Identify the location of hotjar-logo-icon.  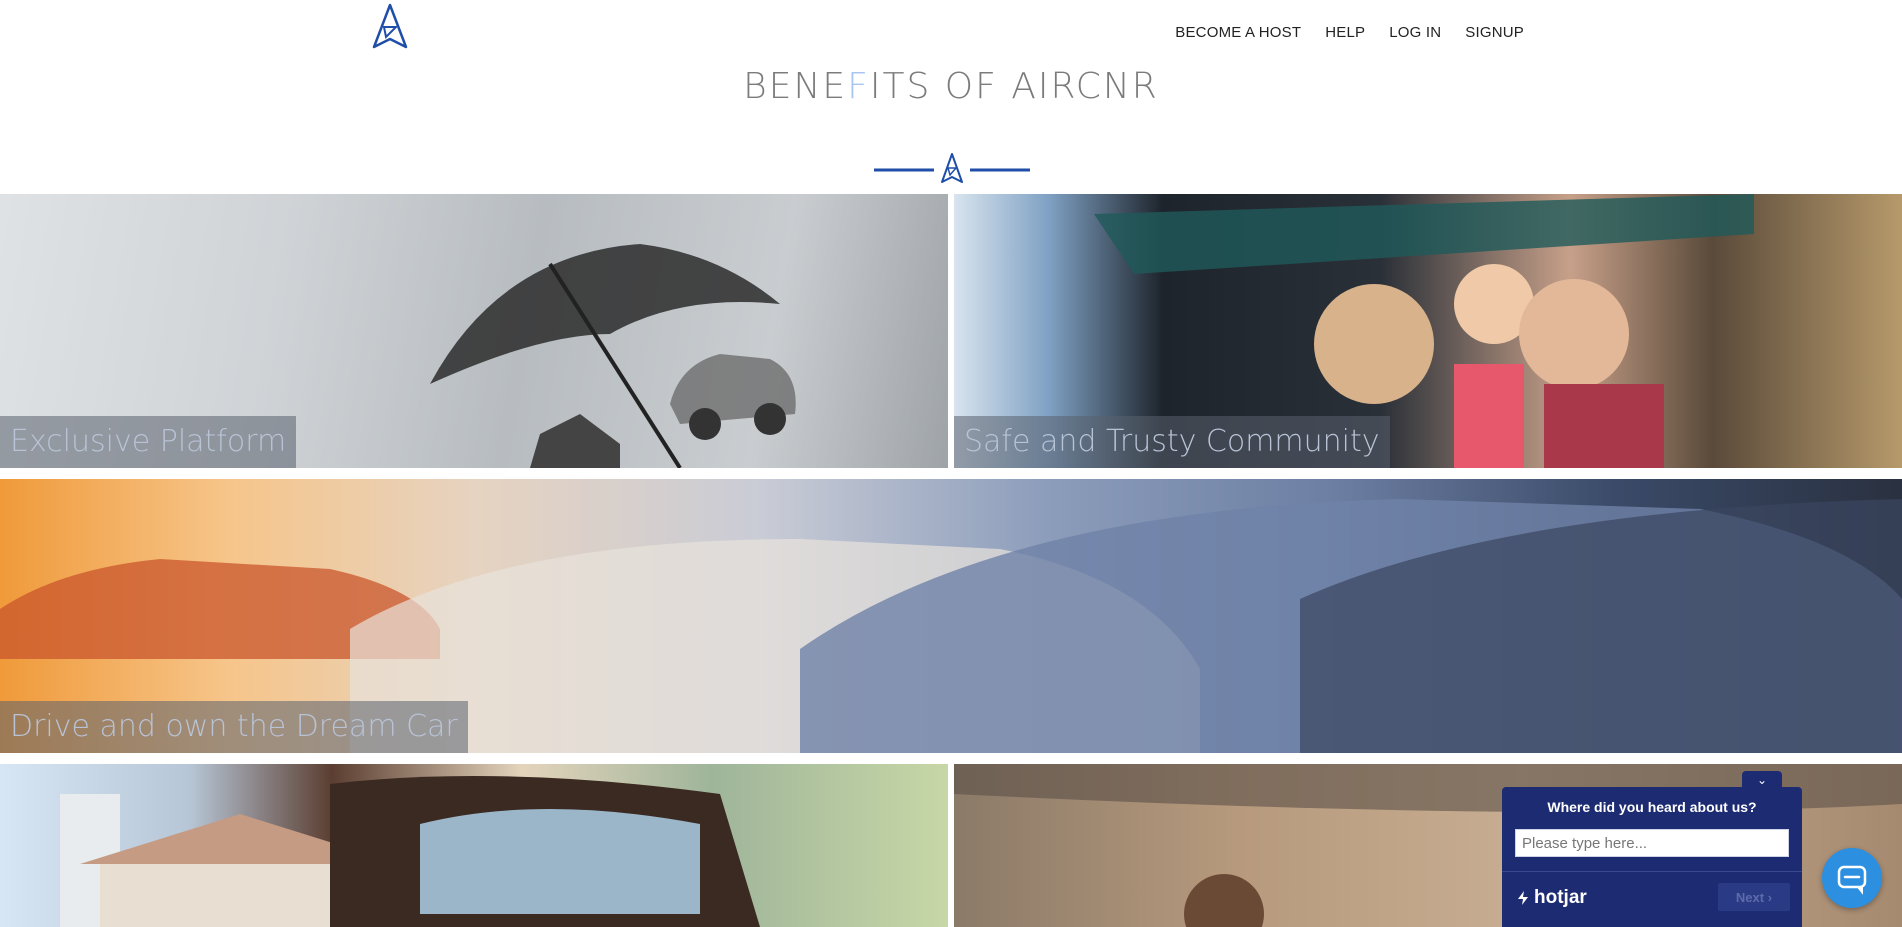
(1523, 898).